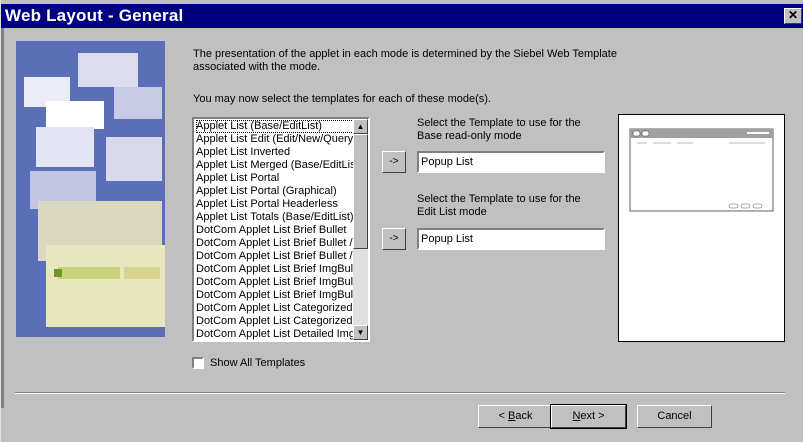  What do you see at coordinates (499, 123) in the screenshot?
I see `base-mode-label-line-1: Select the Template to use for the` at bounding box center [499, 123].